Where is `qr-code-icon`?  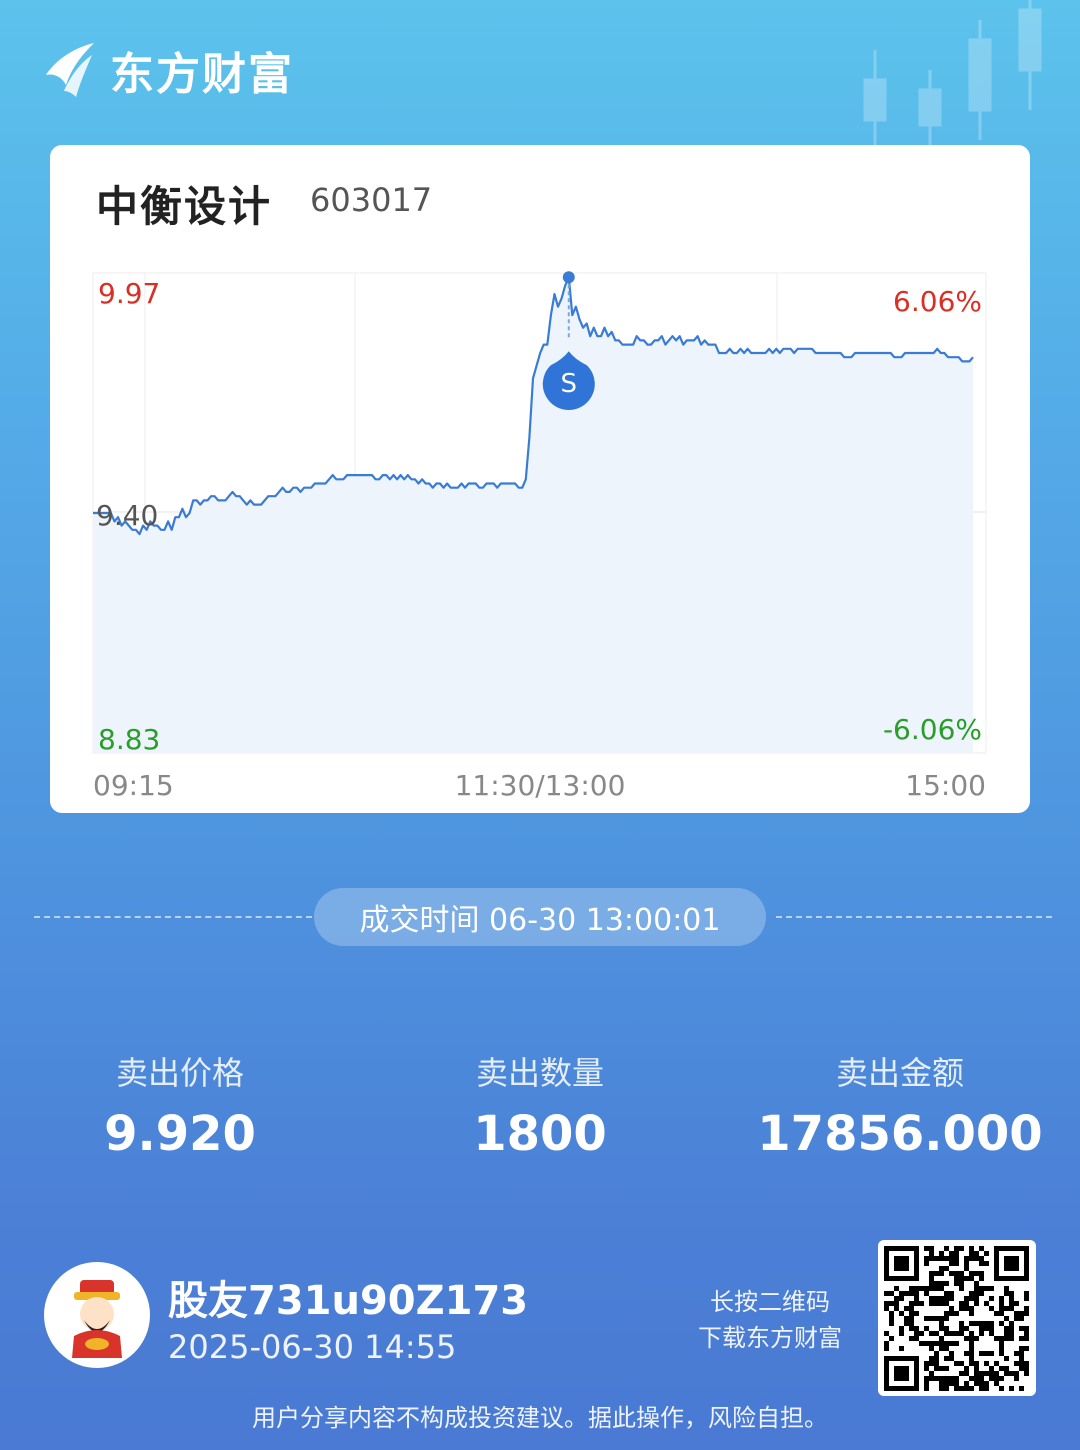
qr-code-icon is located at coordinates (956, 1318).